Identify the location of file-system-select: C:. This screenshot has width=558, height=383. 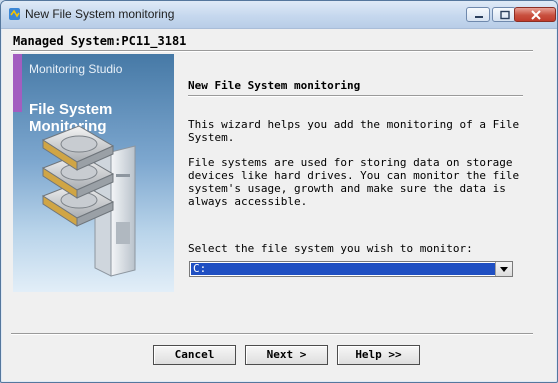
(351, 269).